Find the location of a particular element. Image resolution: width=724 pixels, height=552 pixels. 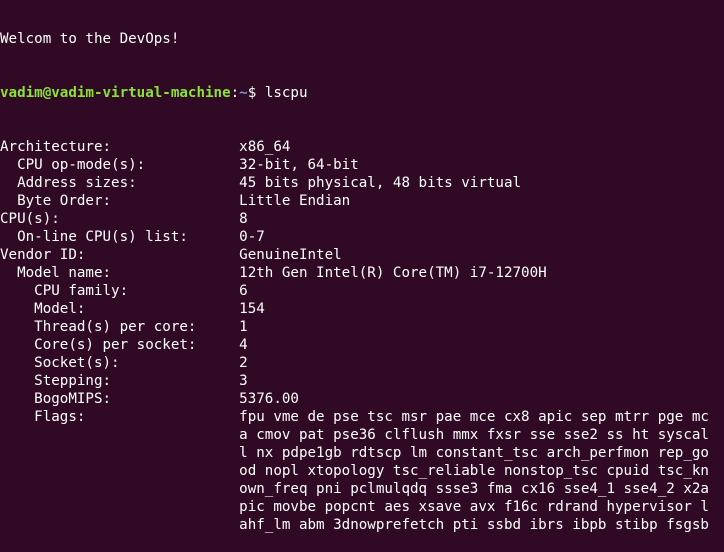

output-row: CPU(s): 8 is located at coordinates (362, 219).